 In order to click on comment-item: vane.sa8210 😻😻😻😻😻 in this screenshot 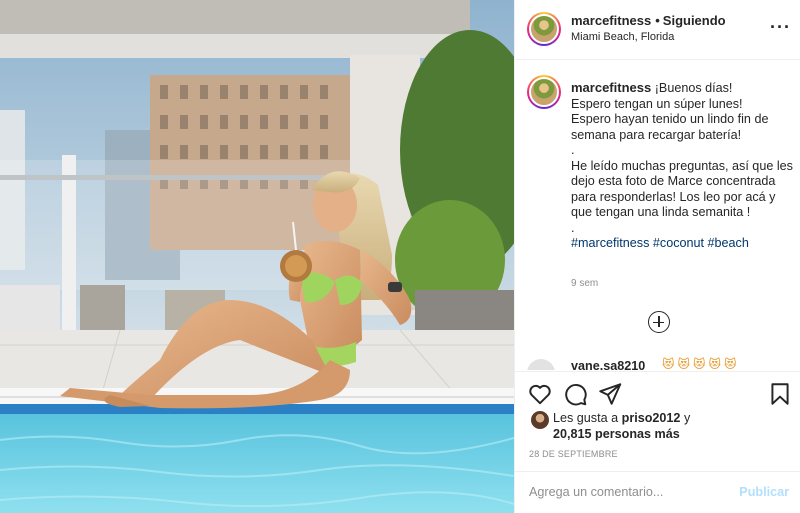, I will do `click(658, 363)`.